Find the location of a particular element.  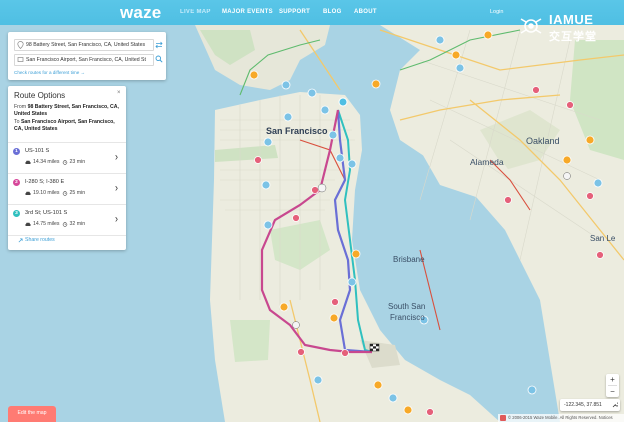

map-label-san-francisco: San Francisco is located at coordinates (297, 131).